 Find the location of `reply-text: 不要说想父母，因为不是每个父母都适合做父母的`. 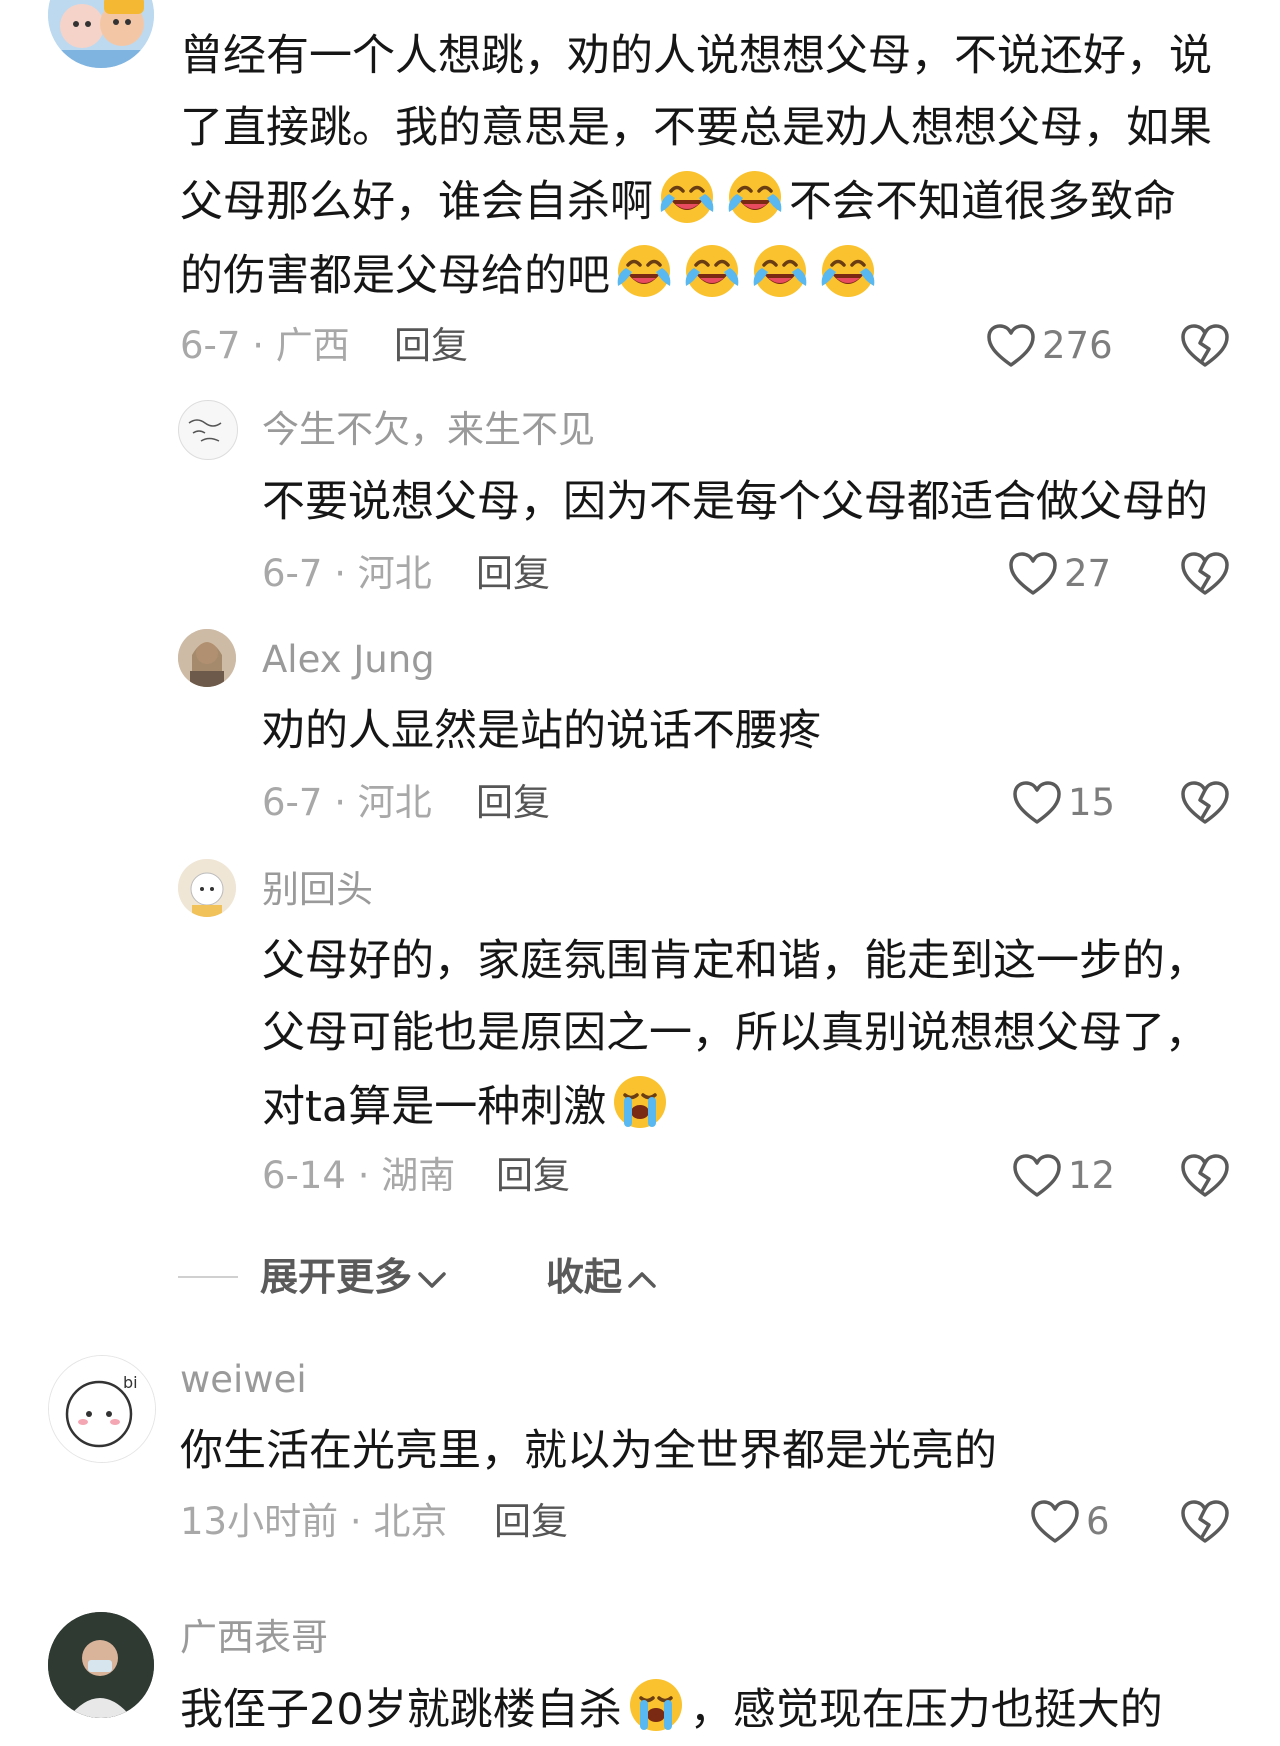

reply-text: 不要说想父母，因为不是每个父母都适合做父母的 is located at coordinates (735, 502).